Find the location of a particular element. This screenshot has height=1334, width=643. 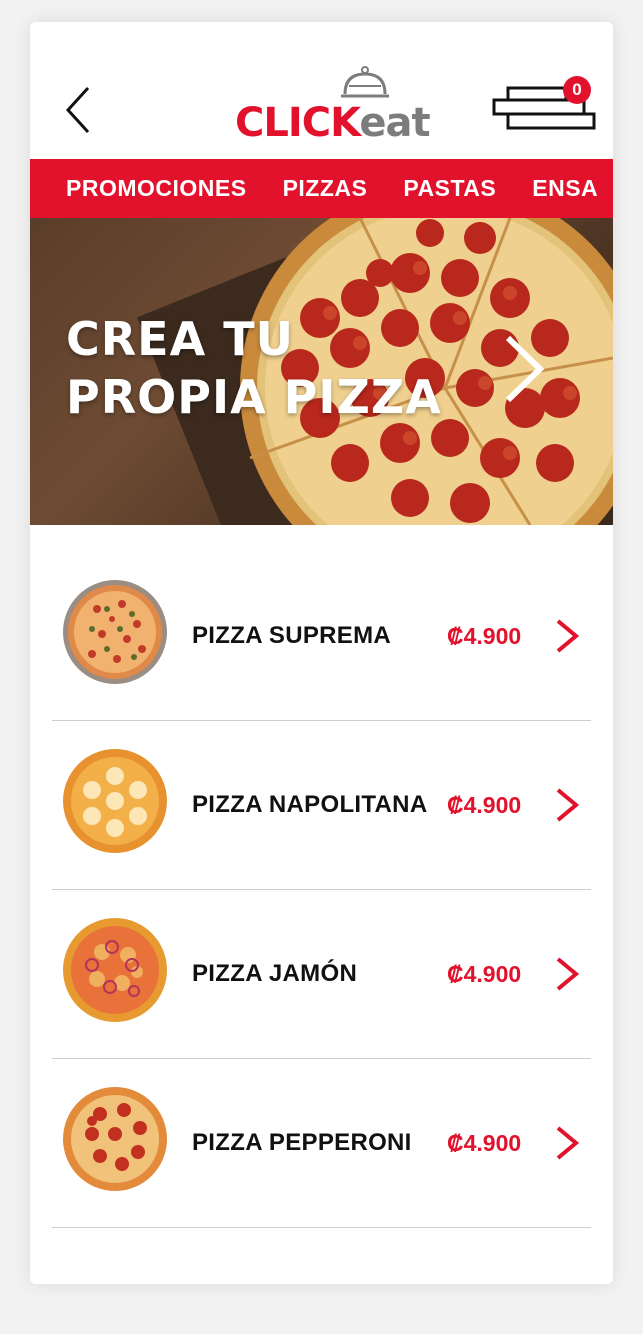

logo-text-cli: CLI is located at coordinates (269, 123).